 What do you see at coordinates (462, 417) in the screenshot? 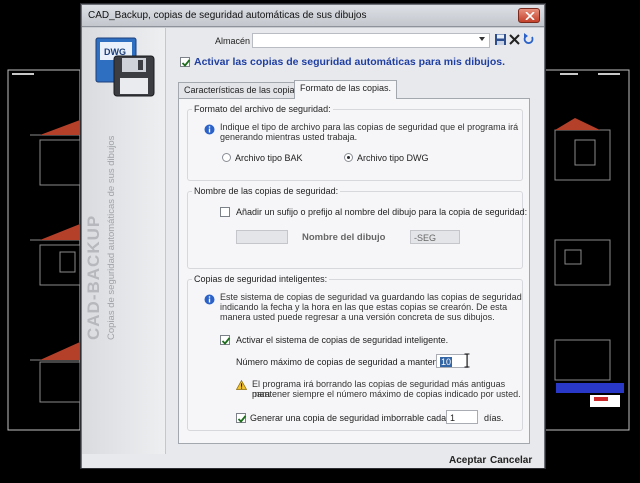
I see `indelible-days-input: 1` at bounding box center [462, 417].